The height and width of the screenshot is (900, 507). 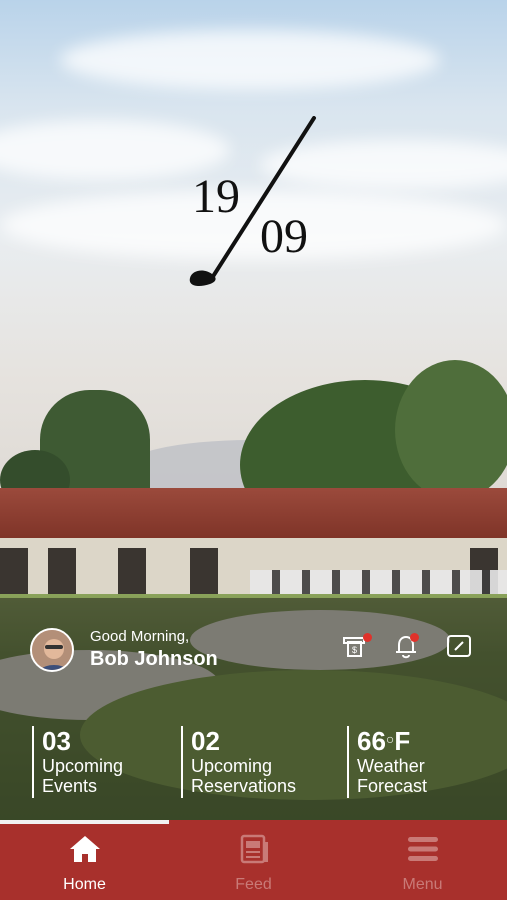 What do you see at coordinates (253, 514) in the screenshot?
I see `clubhouse-roof` at bounding box center [253, 514].